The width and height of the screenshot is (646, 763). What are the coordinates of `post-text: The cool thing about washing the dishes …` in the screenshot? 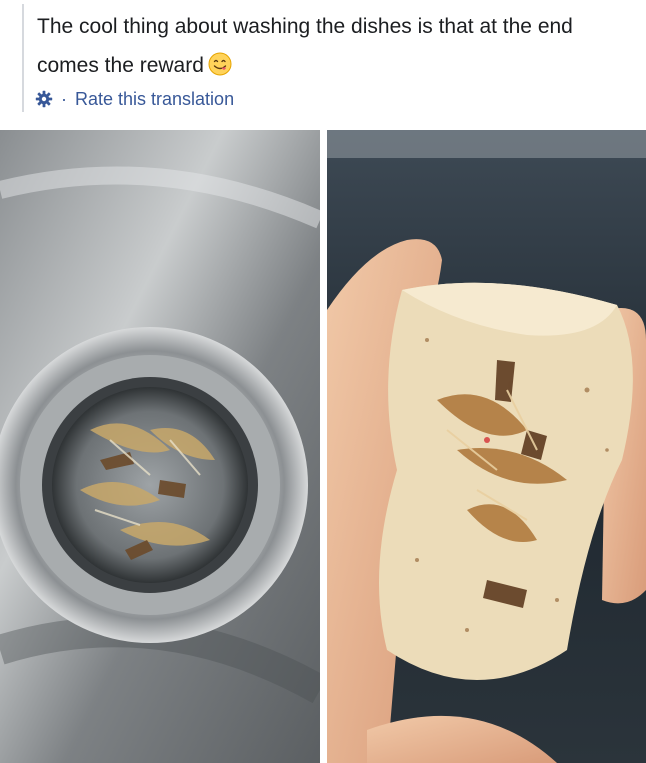 It's located at (332, 46).